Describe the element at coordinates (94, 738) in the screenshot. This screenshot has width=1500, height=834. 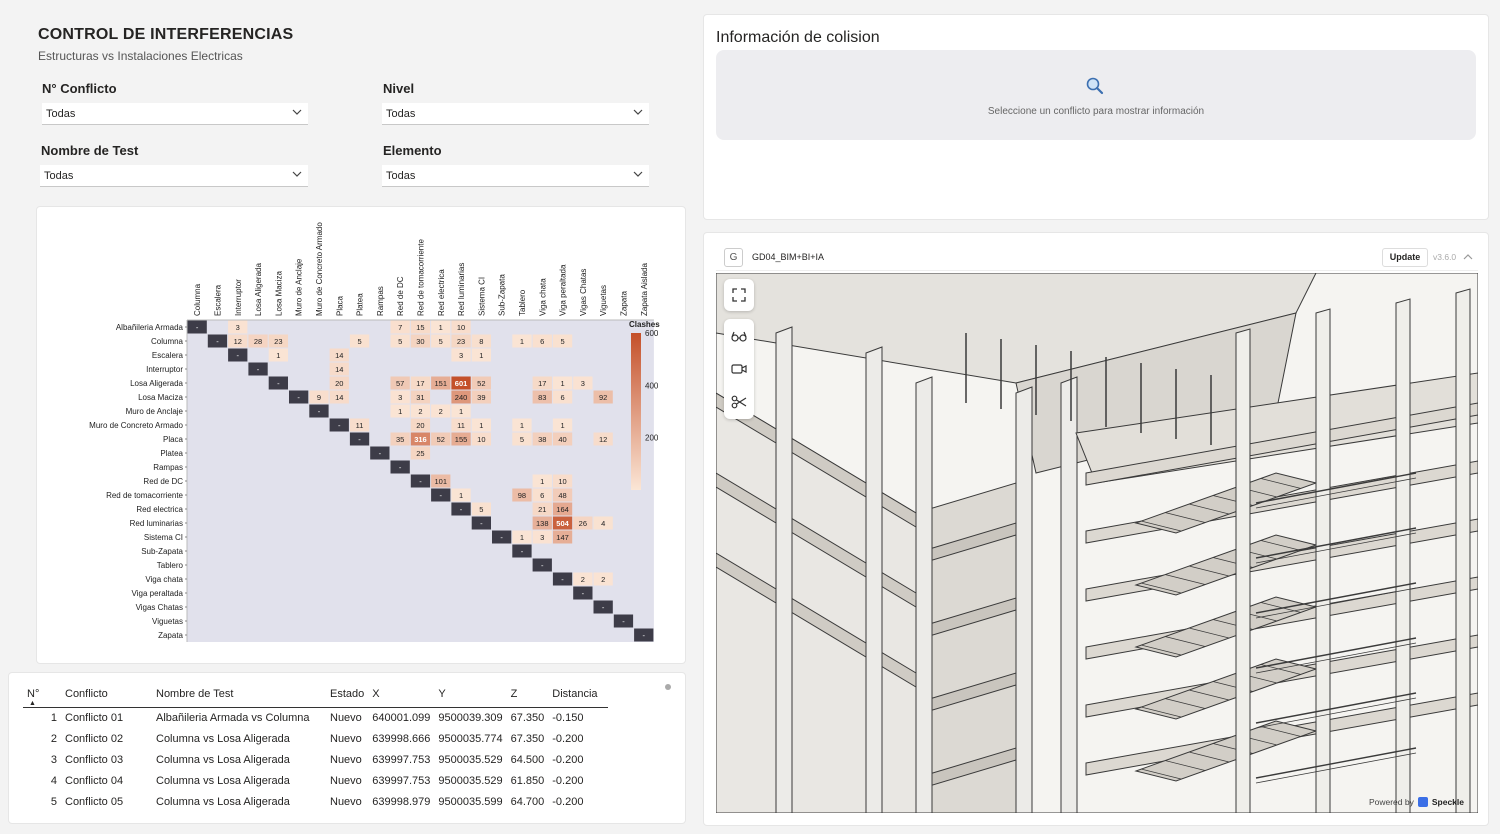
I see `table-cell: Conflicto 02` at that location.